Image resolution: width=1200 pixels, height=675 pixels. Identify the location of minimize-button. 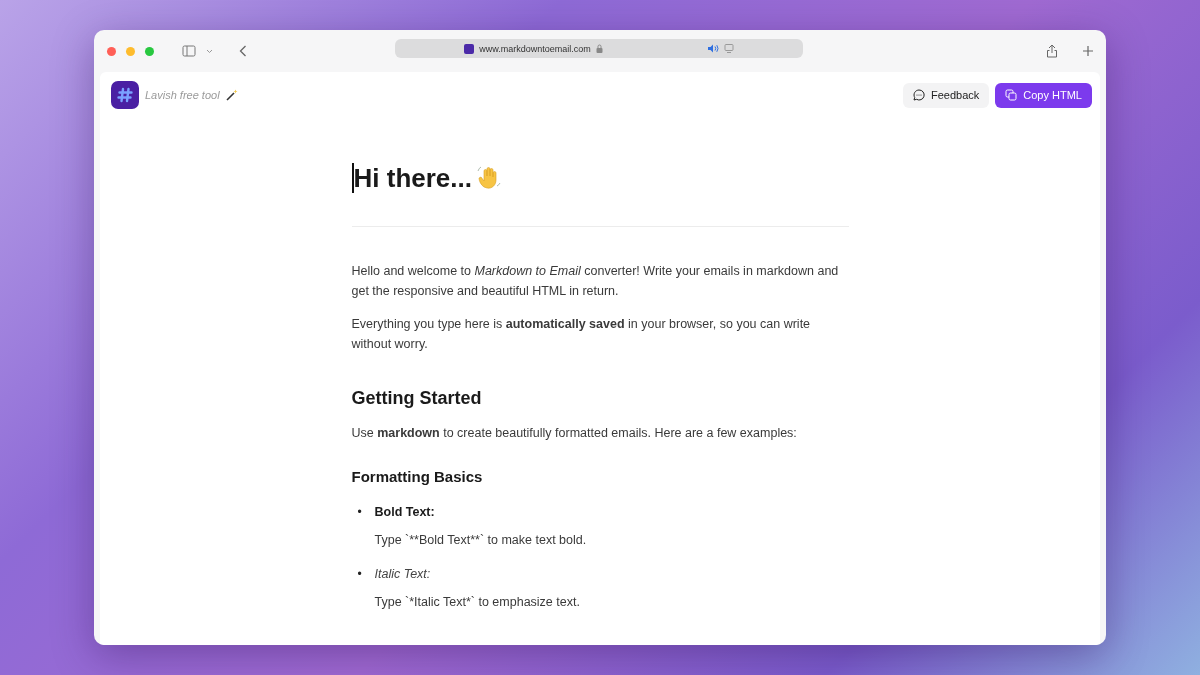
(130, 51).